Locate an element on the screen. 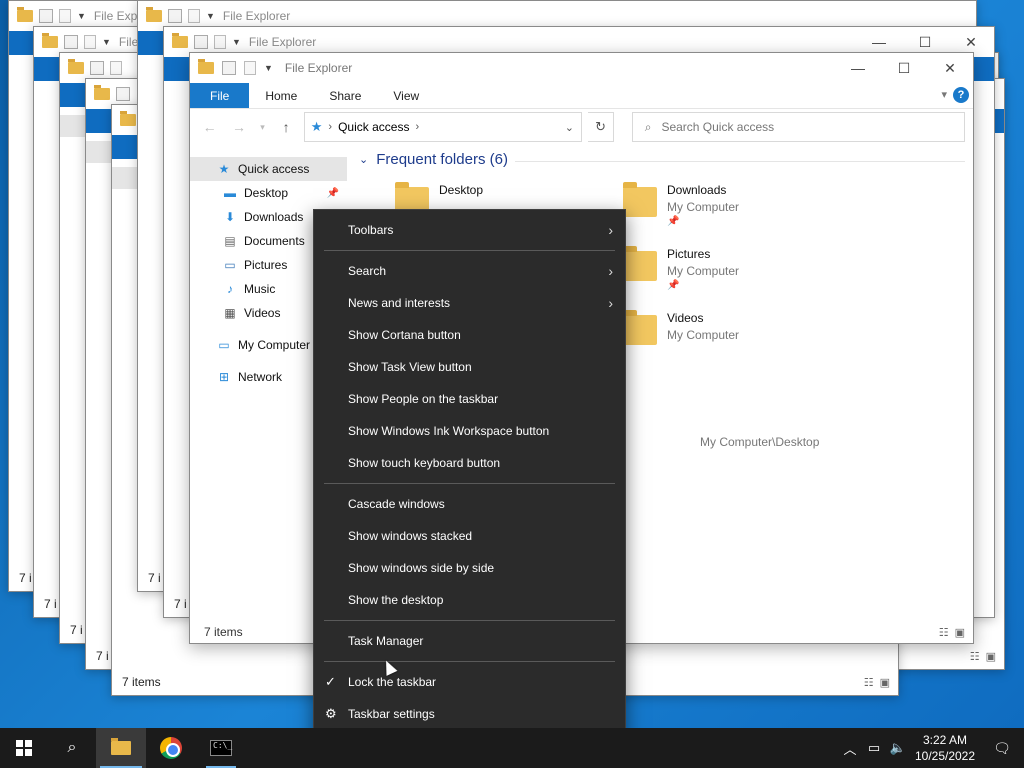 This screenshot has height=768, width=1024. menu-item-show-people: Show People on the taskbar is located at coordinates (469, 399).